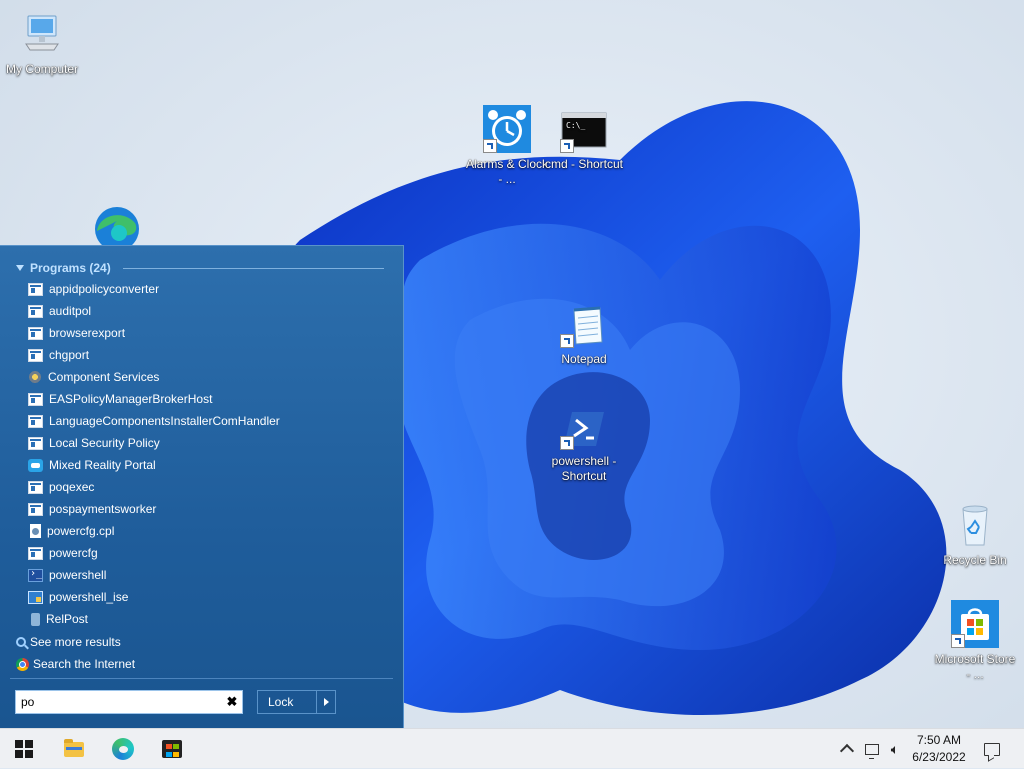  Describe the element at coordinates (208, 443) in the screenshot. I see `program-item: Local Security Policy` at that location.